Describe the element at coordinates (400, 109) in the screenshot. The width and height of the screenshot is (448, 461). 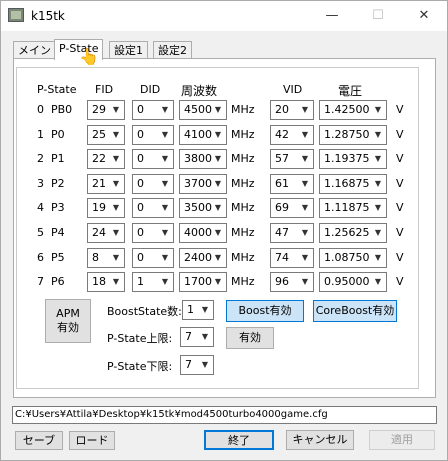
I see `voltage-unit: V` at that location.